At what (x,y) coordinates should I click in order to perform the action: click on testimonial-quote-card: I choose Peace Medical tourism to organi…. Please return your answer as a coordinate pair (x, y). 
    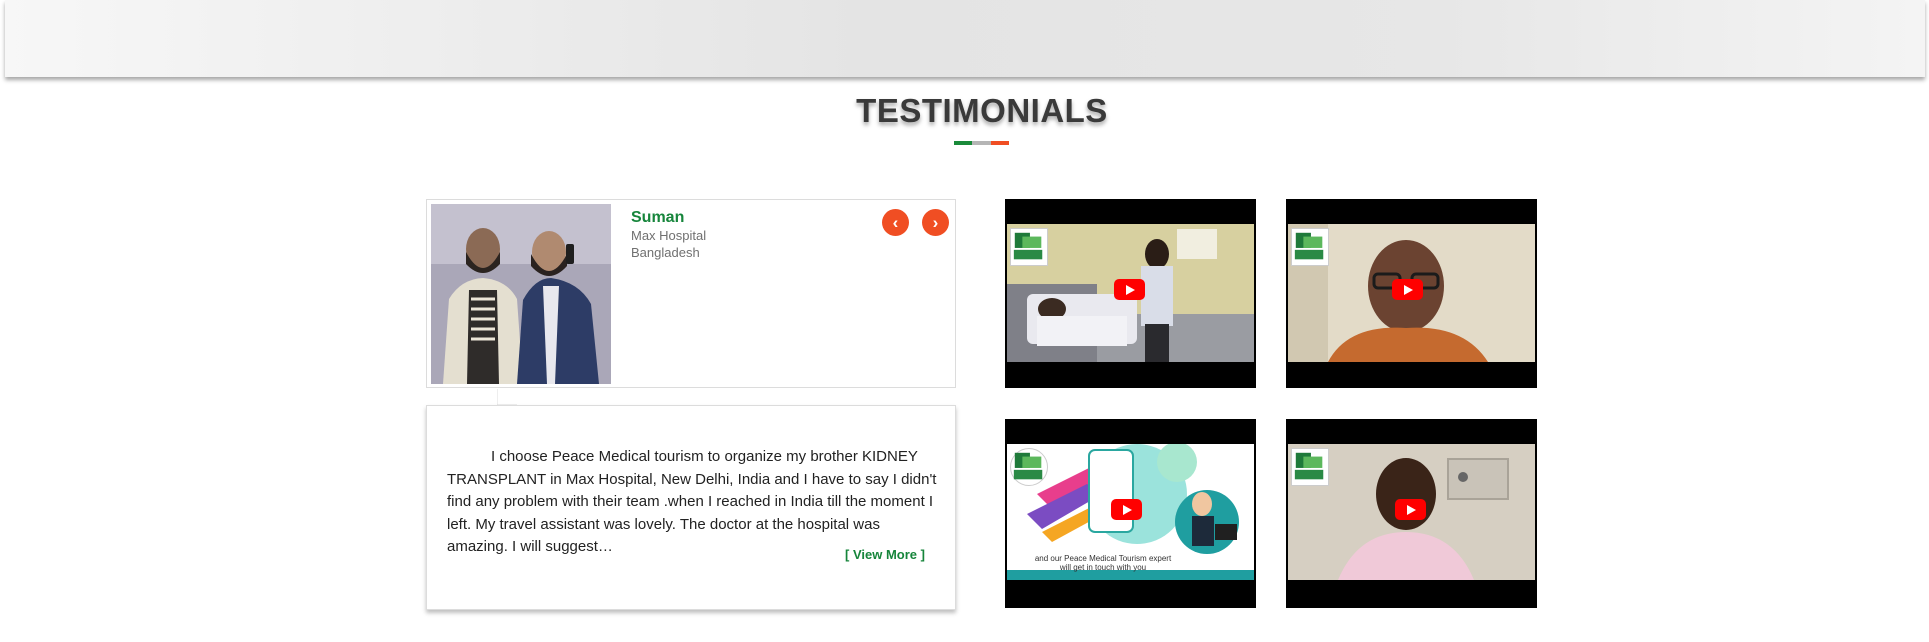
    Looking at the image, I should click on (691, 507).